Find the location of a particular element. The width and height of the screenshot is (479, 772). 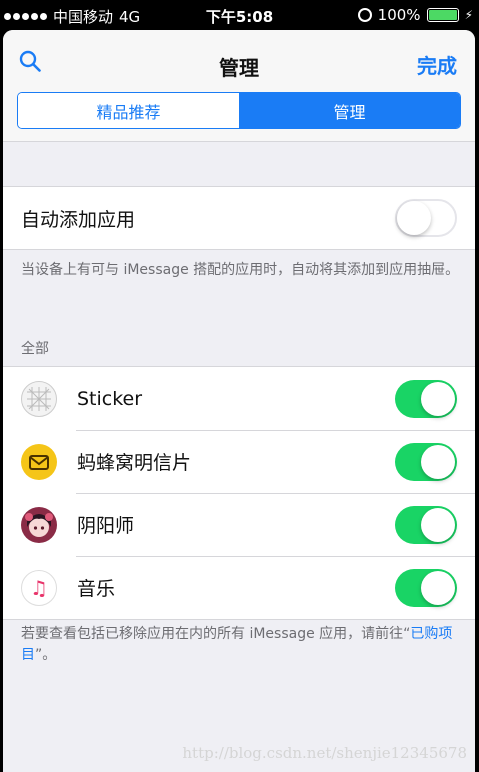

tab-featured: 精品推荐 is located at coordinates (128, 110).